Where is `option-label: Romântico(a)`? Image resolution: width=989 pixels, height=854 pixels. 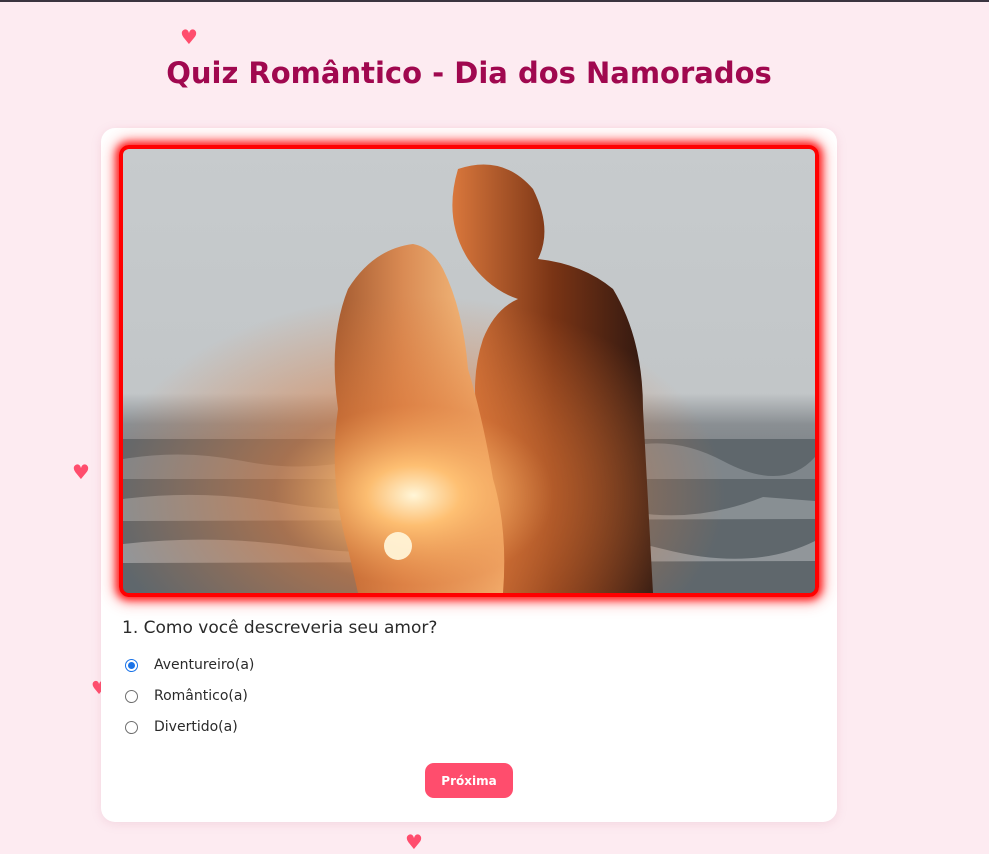
option-label: Romântico(a) is located at coordinates (201, 696).